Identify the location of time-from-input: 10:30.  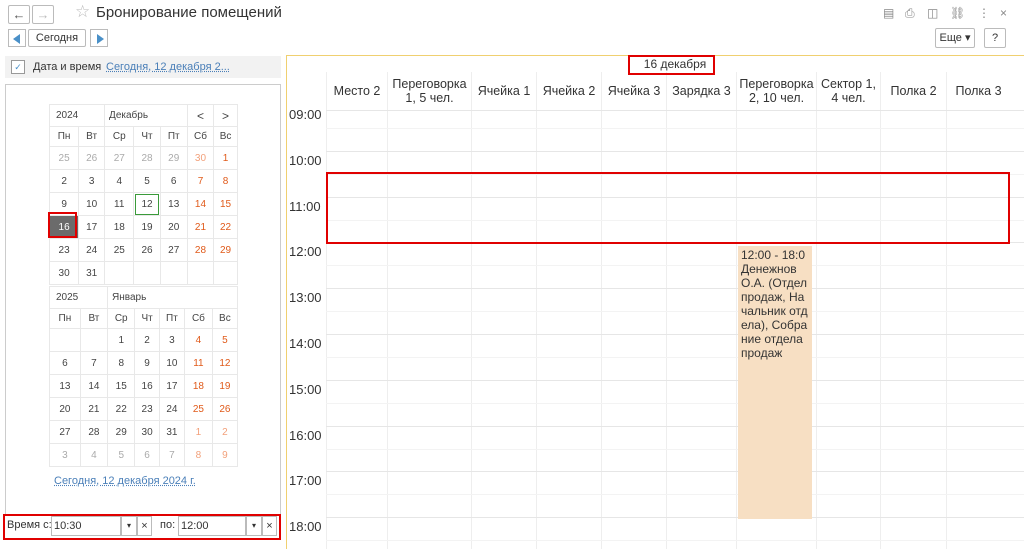
(86, 526).